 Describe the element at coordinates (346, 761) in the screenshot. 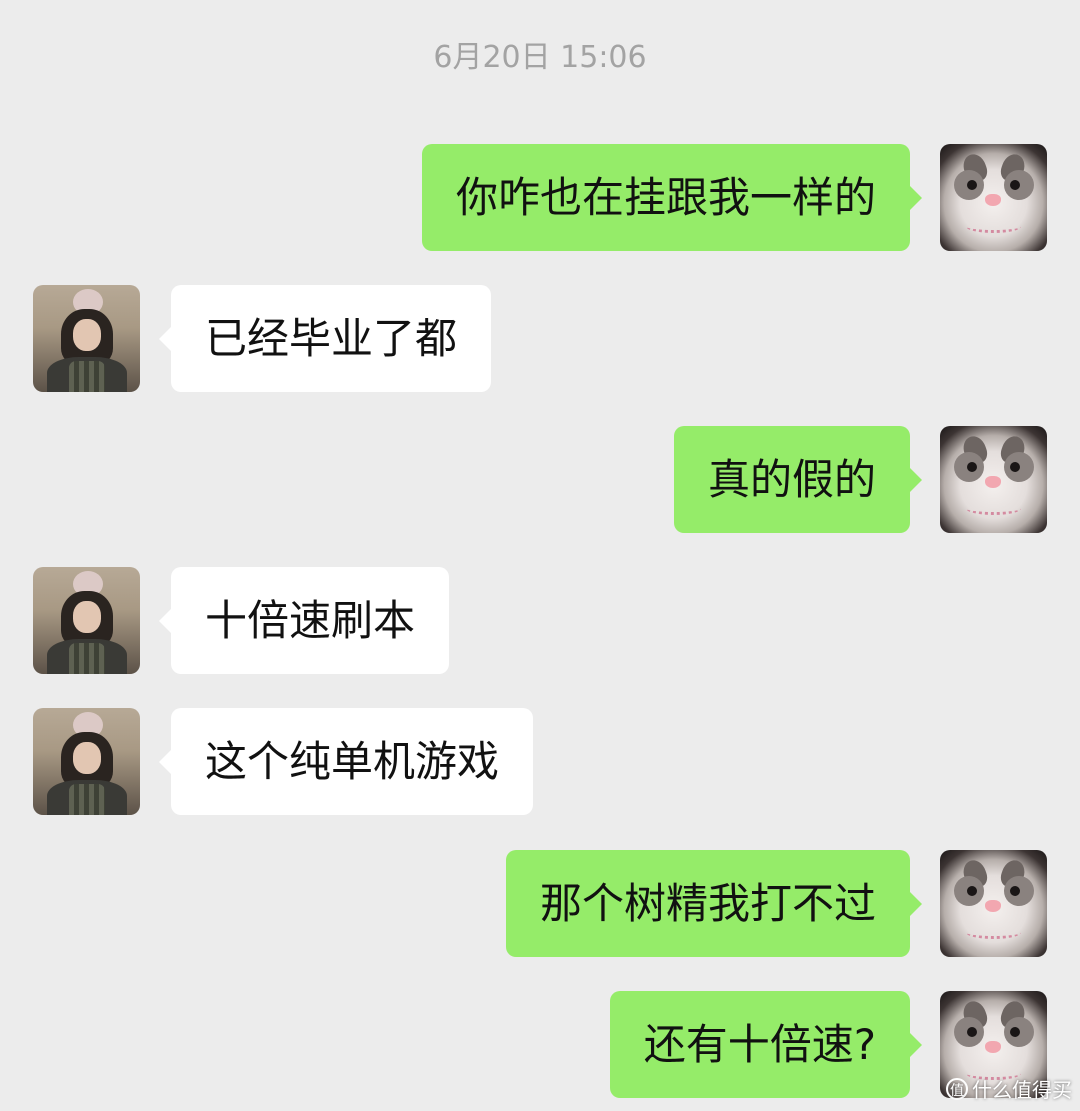

I see `message-bubble-incoming: 这个纯单机游戏` at that location.